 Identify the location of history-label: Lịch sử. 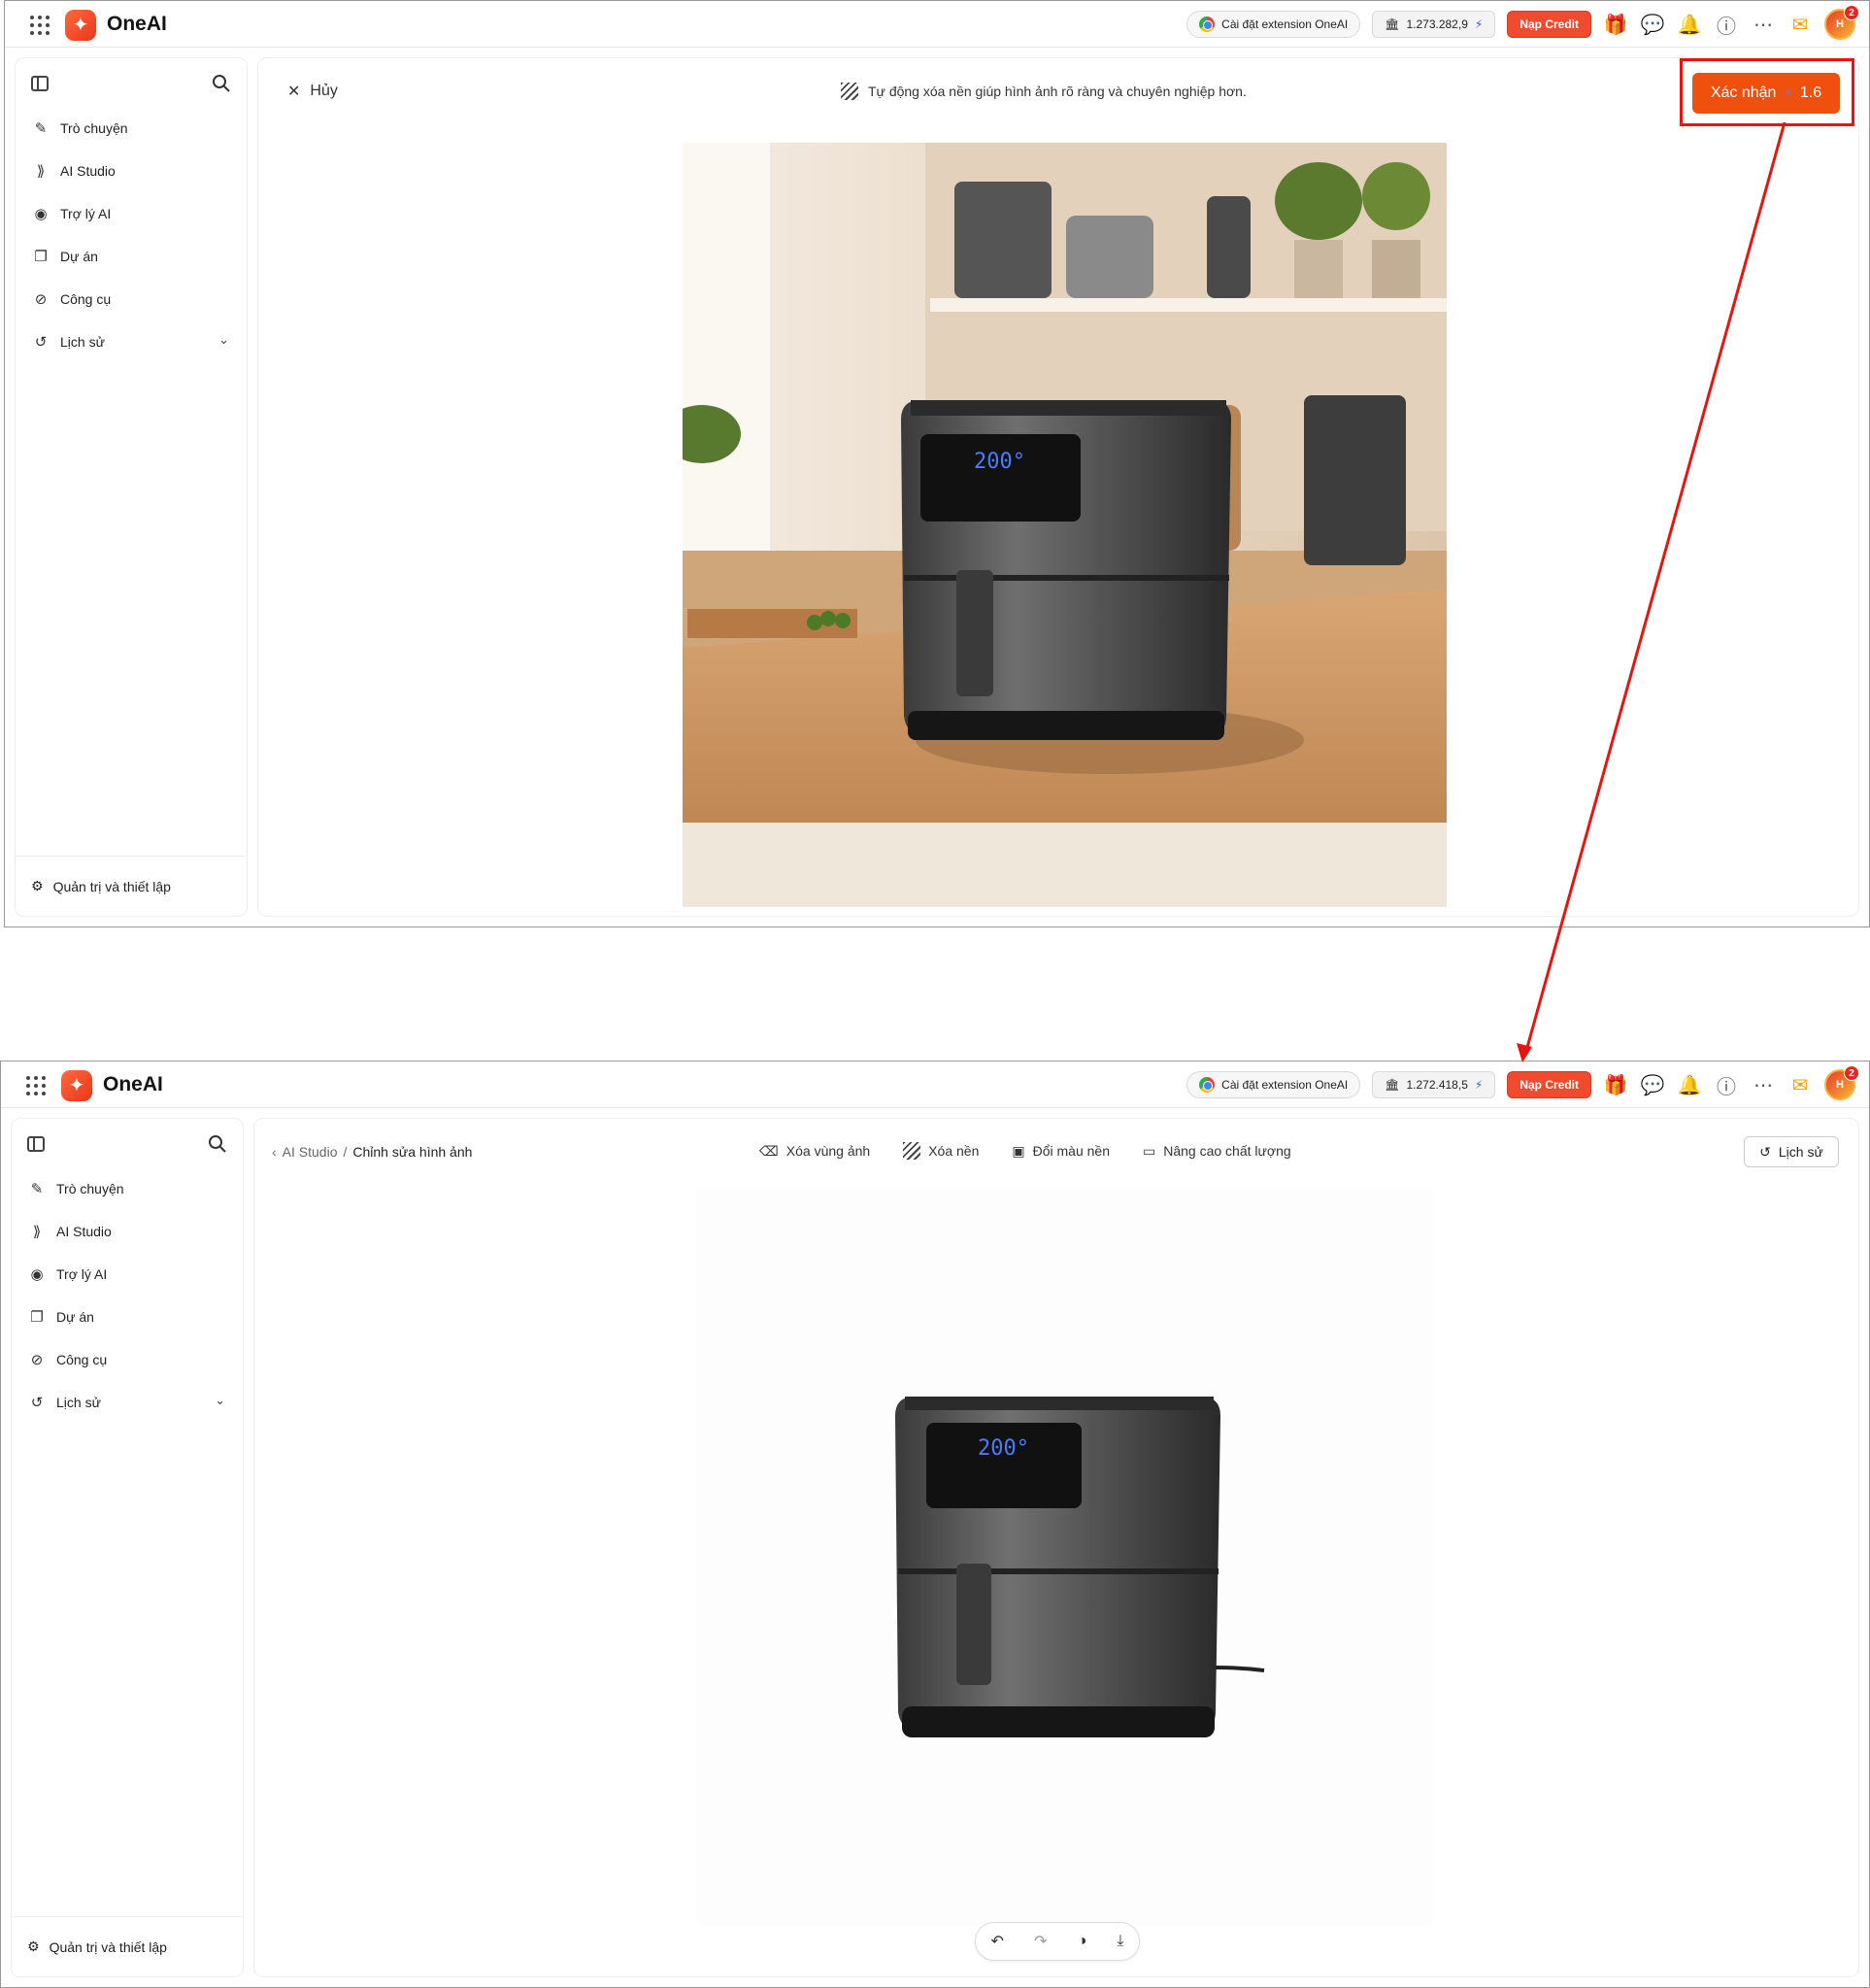
(1801, 1152).